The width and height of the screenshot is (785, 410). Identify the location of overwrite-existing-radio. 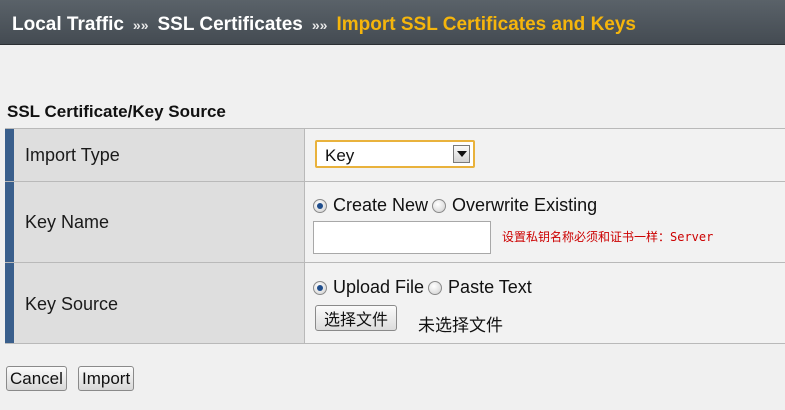
(439, 205).